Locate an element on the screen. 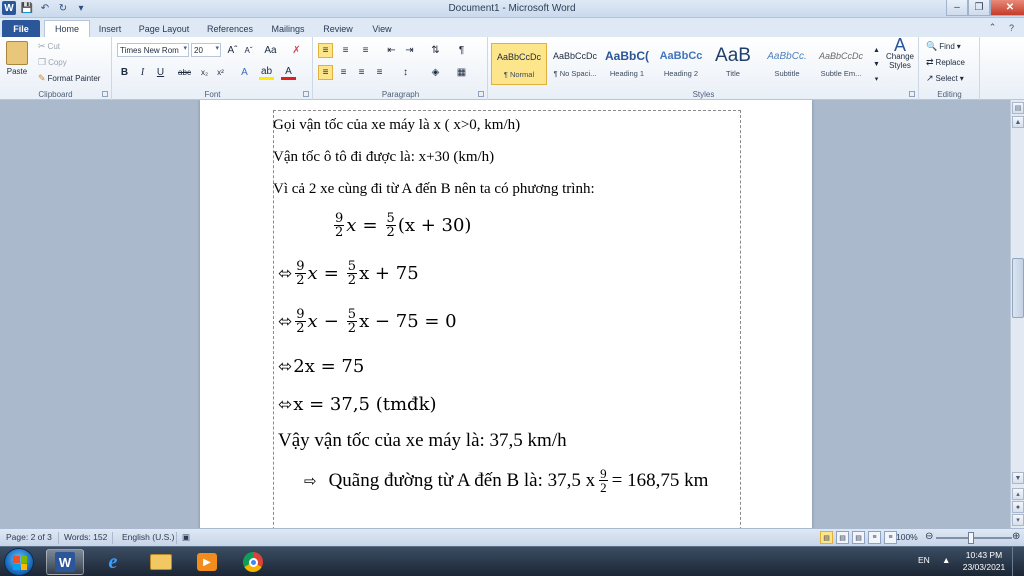 The image size is (1024, 576). taskbar-file-explorer is located at coordinates (161, 562).